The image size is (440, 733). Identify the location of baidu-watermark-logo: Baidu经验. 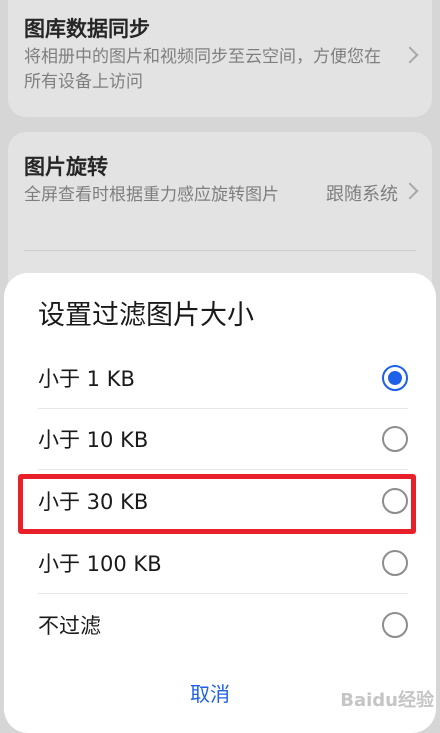
(387, 700).